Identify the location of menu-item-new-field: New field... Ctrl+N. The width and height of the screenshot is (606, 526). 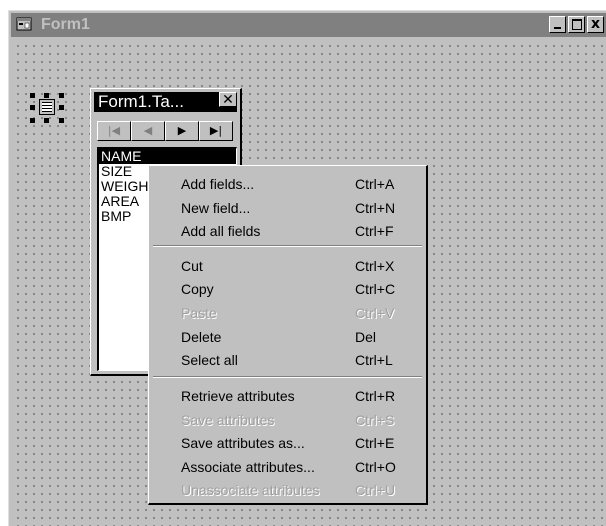
(287, 207).